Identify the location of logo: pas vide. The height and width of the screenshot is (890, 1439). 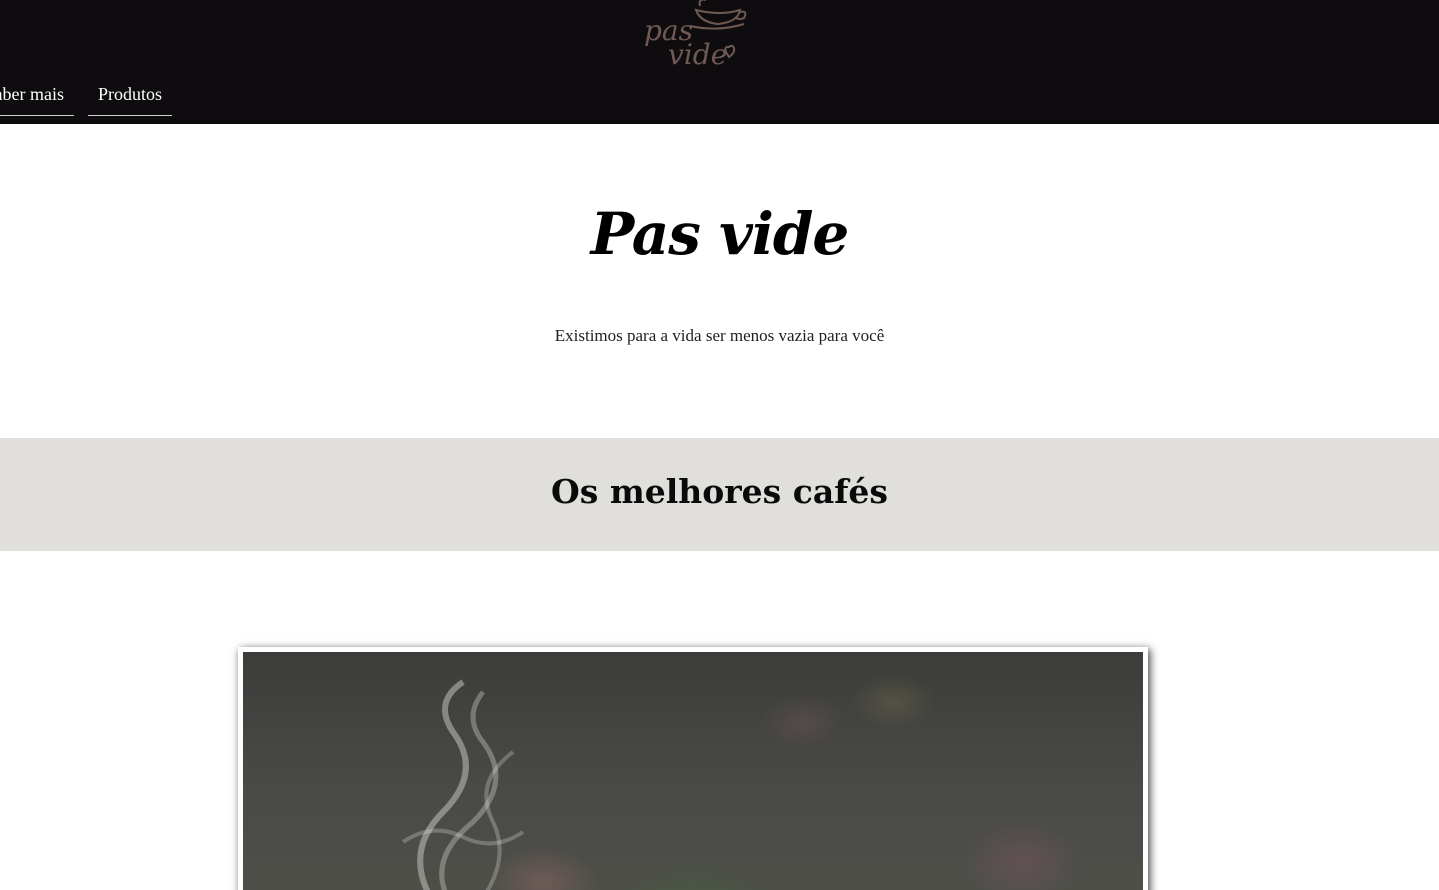
(695, 37).